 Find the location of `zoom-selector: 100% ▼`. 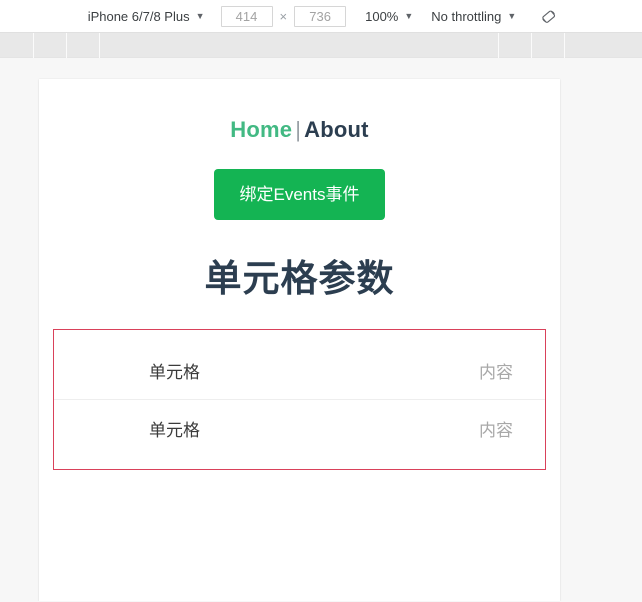

zoom-selector: 100% ▼ is located at coordinates (389, 16).